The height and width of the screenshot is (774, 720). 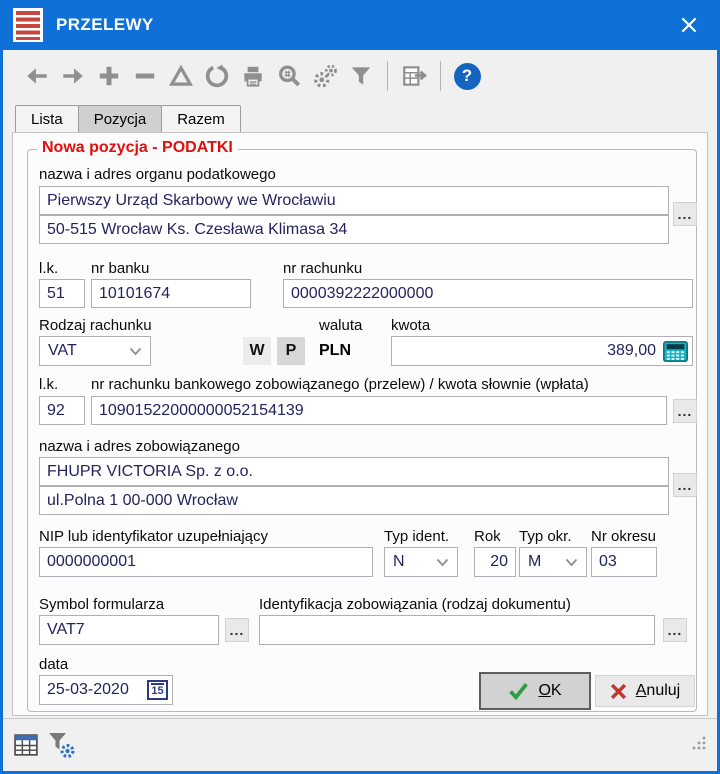 I want to click on nip-label: NIP lub identyfikator uzupełniający, so click(x=154, y=536).